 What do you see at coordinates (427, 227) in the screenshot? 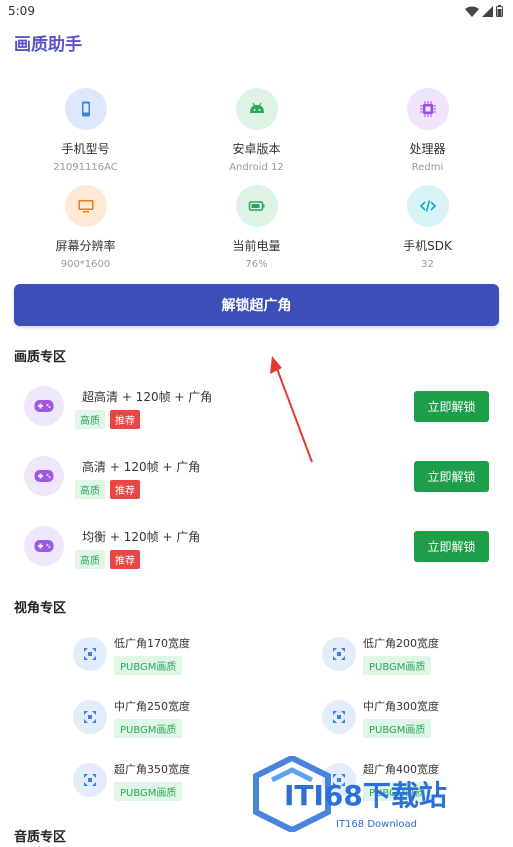
I see `info-sdk: 手机SDK 32` at bounding box center [427, 227].